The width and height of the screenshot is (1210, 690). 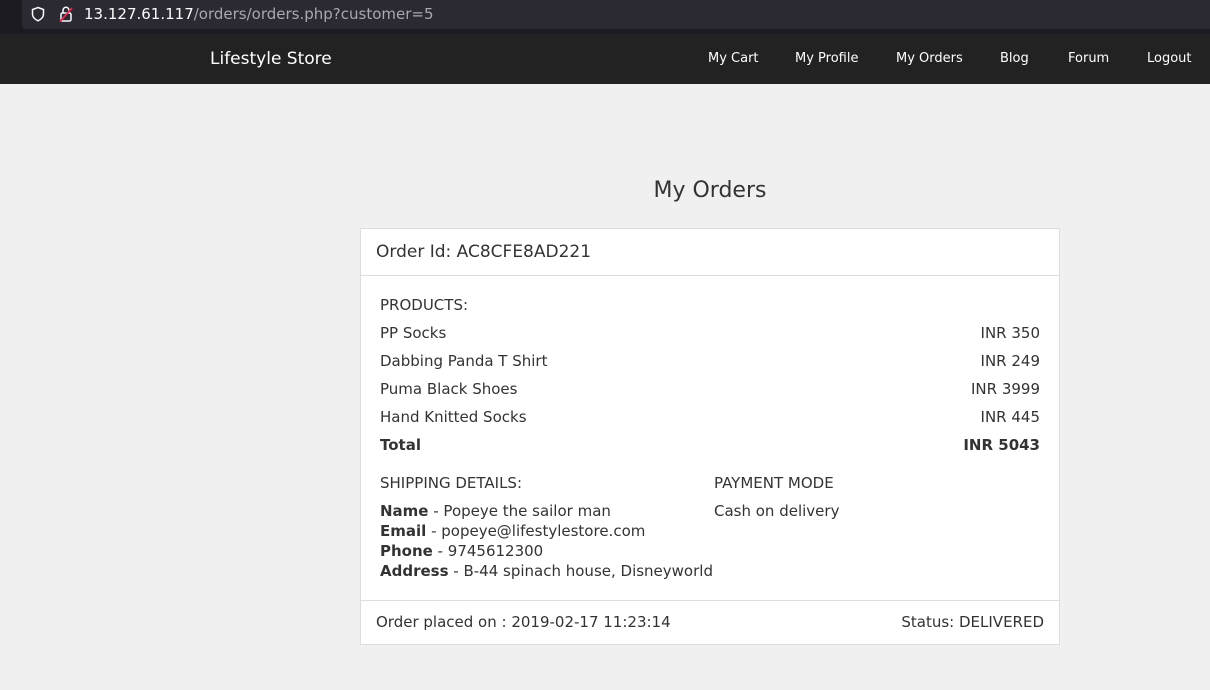 I want to click on product-row: PP Socks INR 350, so click(x=710, y=333).